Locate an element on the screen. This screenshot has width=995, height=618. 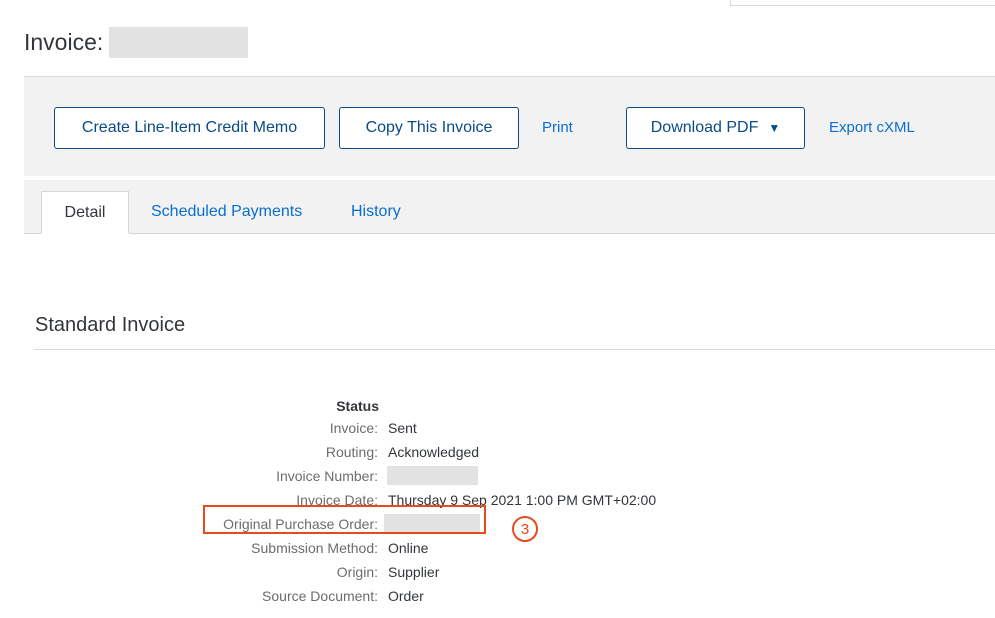
detail-row-source-document: Source Document: Order is located at coordinates (497, 598).